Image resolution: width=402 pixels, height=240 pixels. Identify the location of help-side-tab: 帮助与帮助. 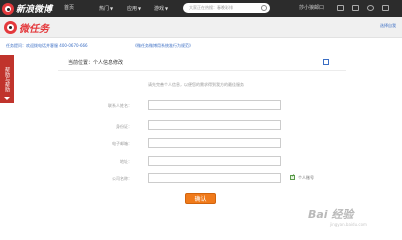
(7, 79).